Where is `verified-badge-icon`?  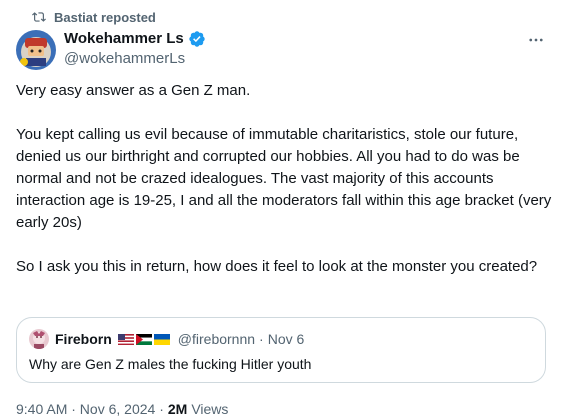
verified-badge-icon is located at coordinates (197, 39).